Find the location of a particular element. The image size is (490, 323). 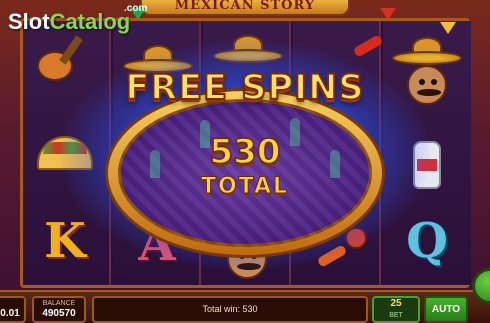

free-spins-count: 530 is located at coordinates (245, 152).